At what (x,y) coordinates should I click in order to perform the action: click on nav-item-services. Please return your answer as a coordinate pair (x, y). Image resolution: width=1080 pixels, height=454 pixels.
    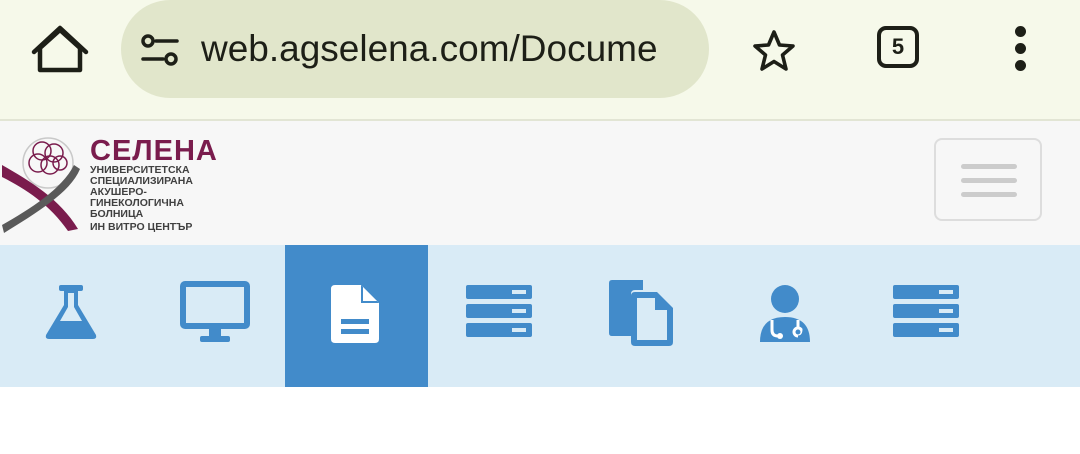
    Looking at the image, I should click on (928, 316).